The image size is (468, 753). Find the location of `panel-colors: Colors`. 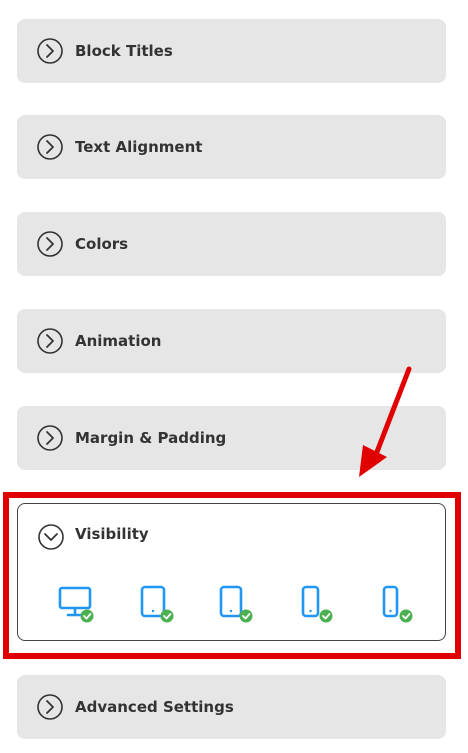

panel-colors: Colors is located at coordinates (231, 244).